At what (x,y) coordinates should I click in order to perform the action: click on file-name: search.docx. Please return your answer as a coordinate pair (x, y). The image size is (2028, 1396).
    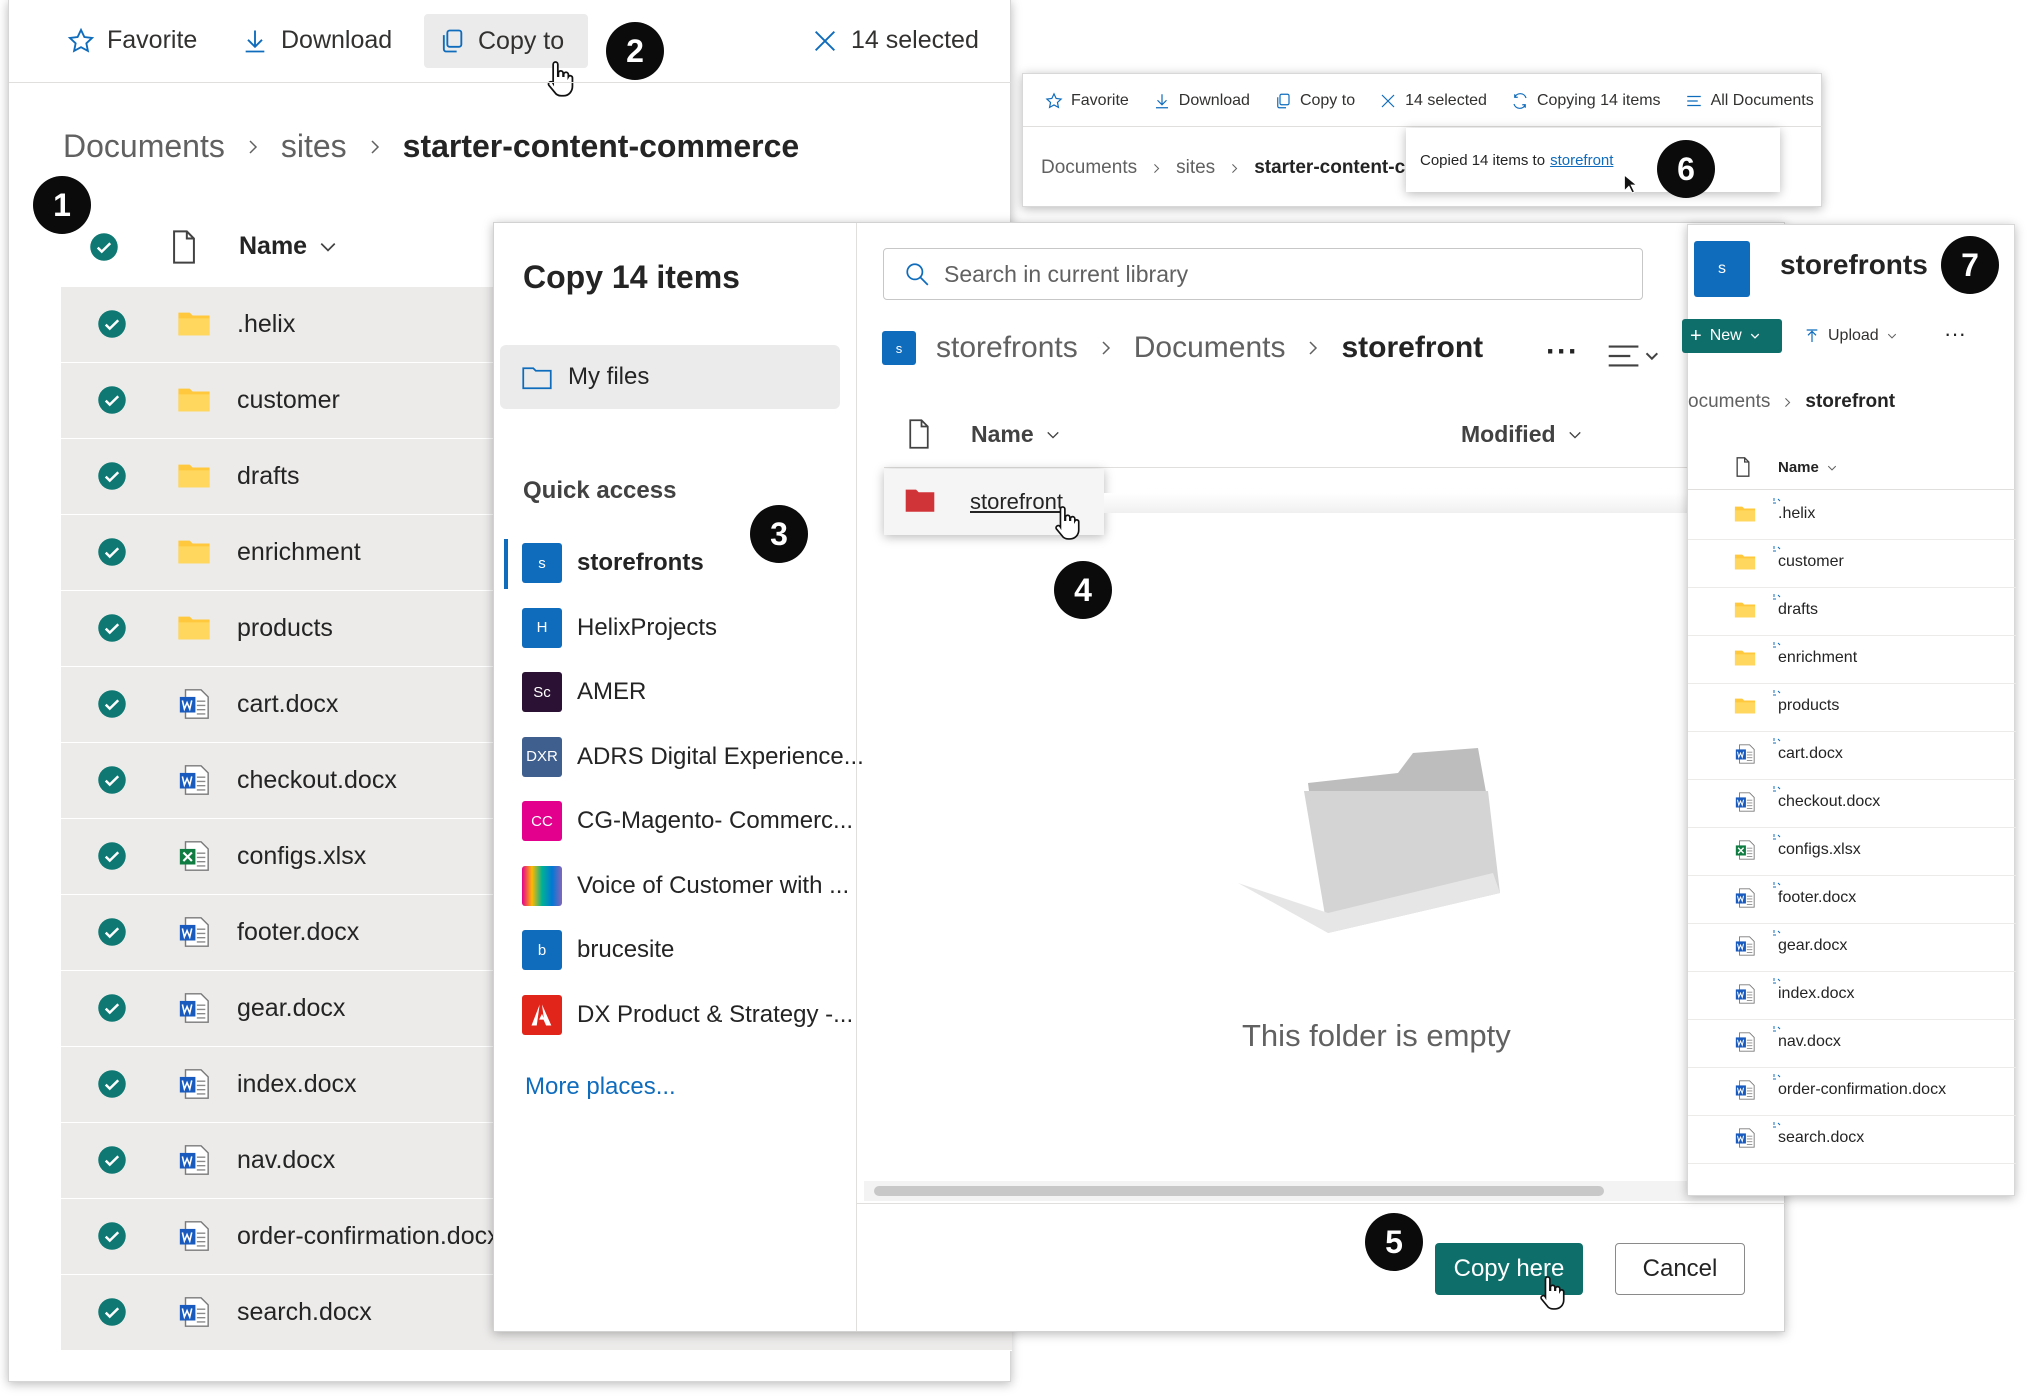
    Looking at the image, I should click on (304, 1312).